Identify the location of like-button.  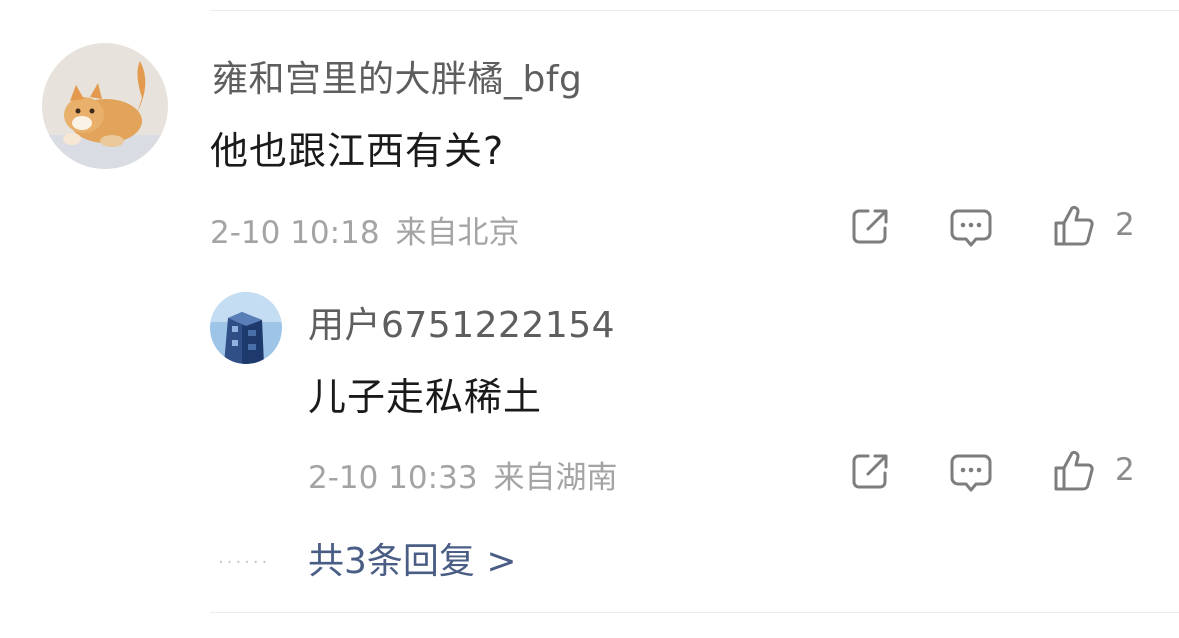
(1074, 226).